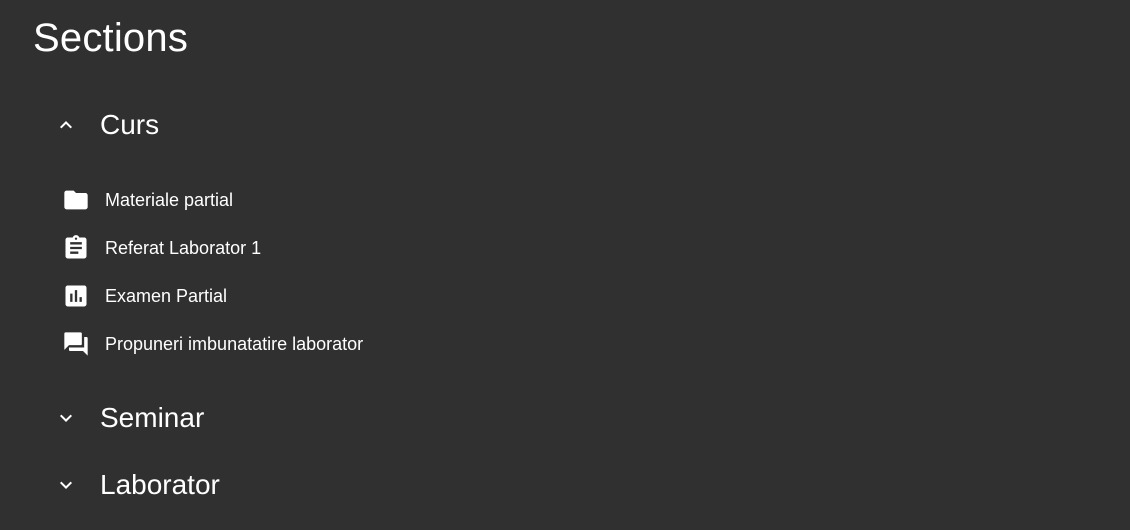 Image resolution: width=1130 pixels, height=530 pixels. I want to click on forum-icon, so click(76, 344).